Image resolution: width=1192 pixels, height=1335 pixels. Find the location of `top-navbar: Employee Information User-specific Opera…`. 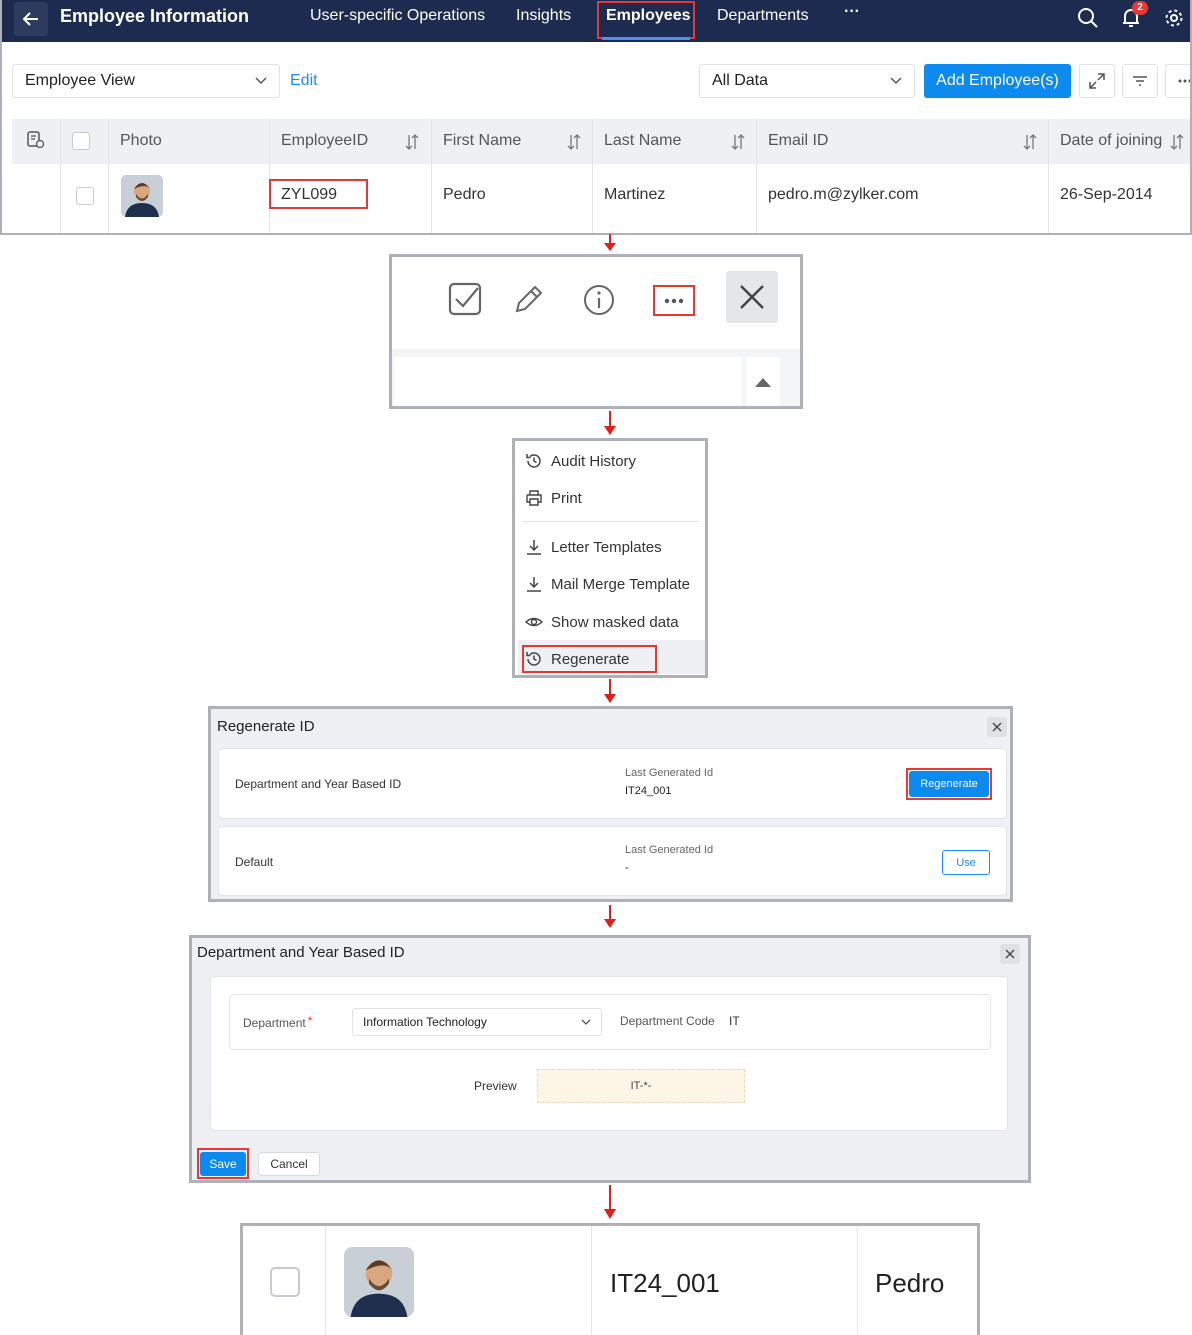

top-navbar: Employee Information User-specific Opera… is located at coordinates (596, 21).